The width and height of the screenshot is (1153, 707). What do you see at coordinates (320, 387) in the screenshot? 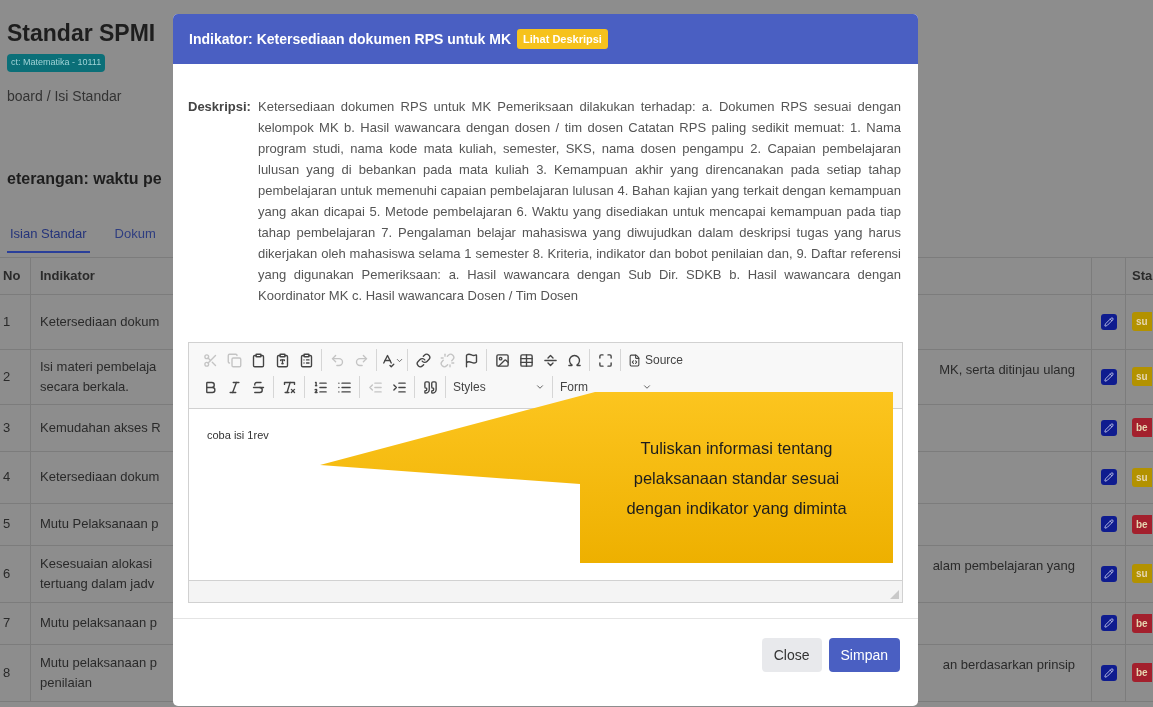
I see `numbered-list-icon` at bounding box center [320, 387].